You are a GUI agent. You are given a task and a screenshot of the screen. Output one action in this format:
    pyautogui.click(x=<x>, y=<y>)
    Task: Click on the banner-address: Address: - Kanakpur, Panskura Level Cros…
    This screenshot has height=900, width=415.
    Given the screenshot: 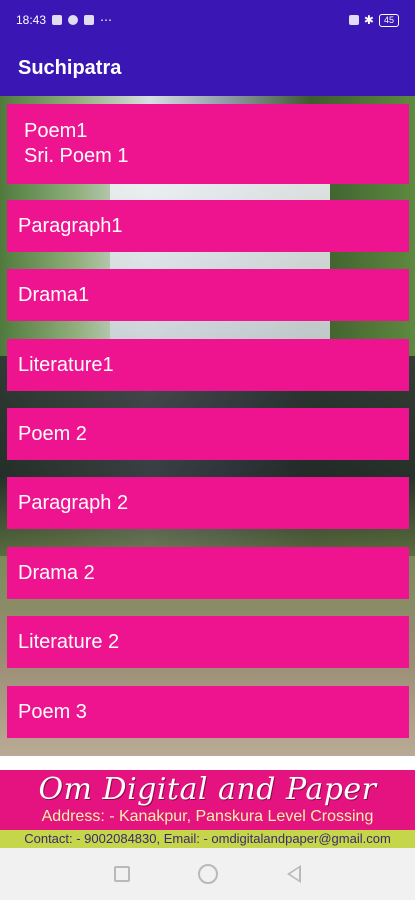 What is the action you would take?
    pyautogui.click(x=207, y=816)
    